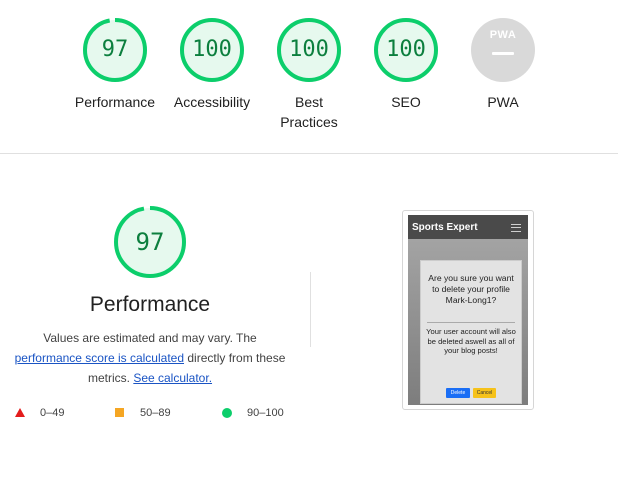 This screenshot has height=479, width=618. I want to click on gauge-seo: 100 SEO, so click(406, 64).